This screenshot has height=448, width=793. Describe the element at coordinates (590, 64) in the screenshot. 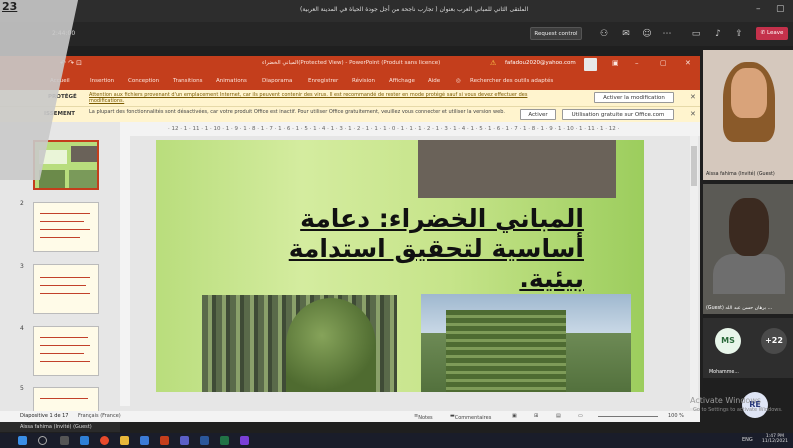

I see `avatar` at that location.